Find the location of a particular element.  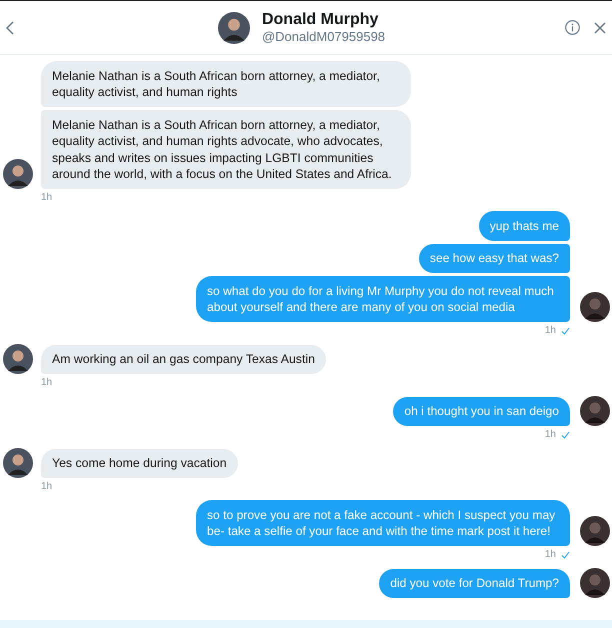

received-message: Am working an oil an gas company Texas Austin is located at coordinates (183, 359).